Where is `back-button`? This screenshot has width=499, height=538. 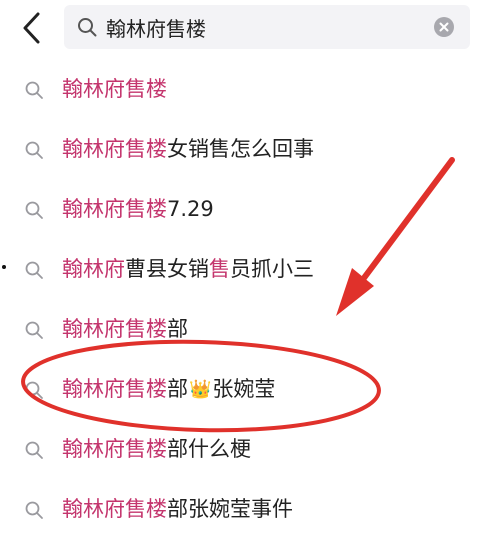
back-button is located at coordinates (32, 28).